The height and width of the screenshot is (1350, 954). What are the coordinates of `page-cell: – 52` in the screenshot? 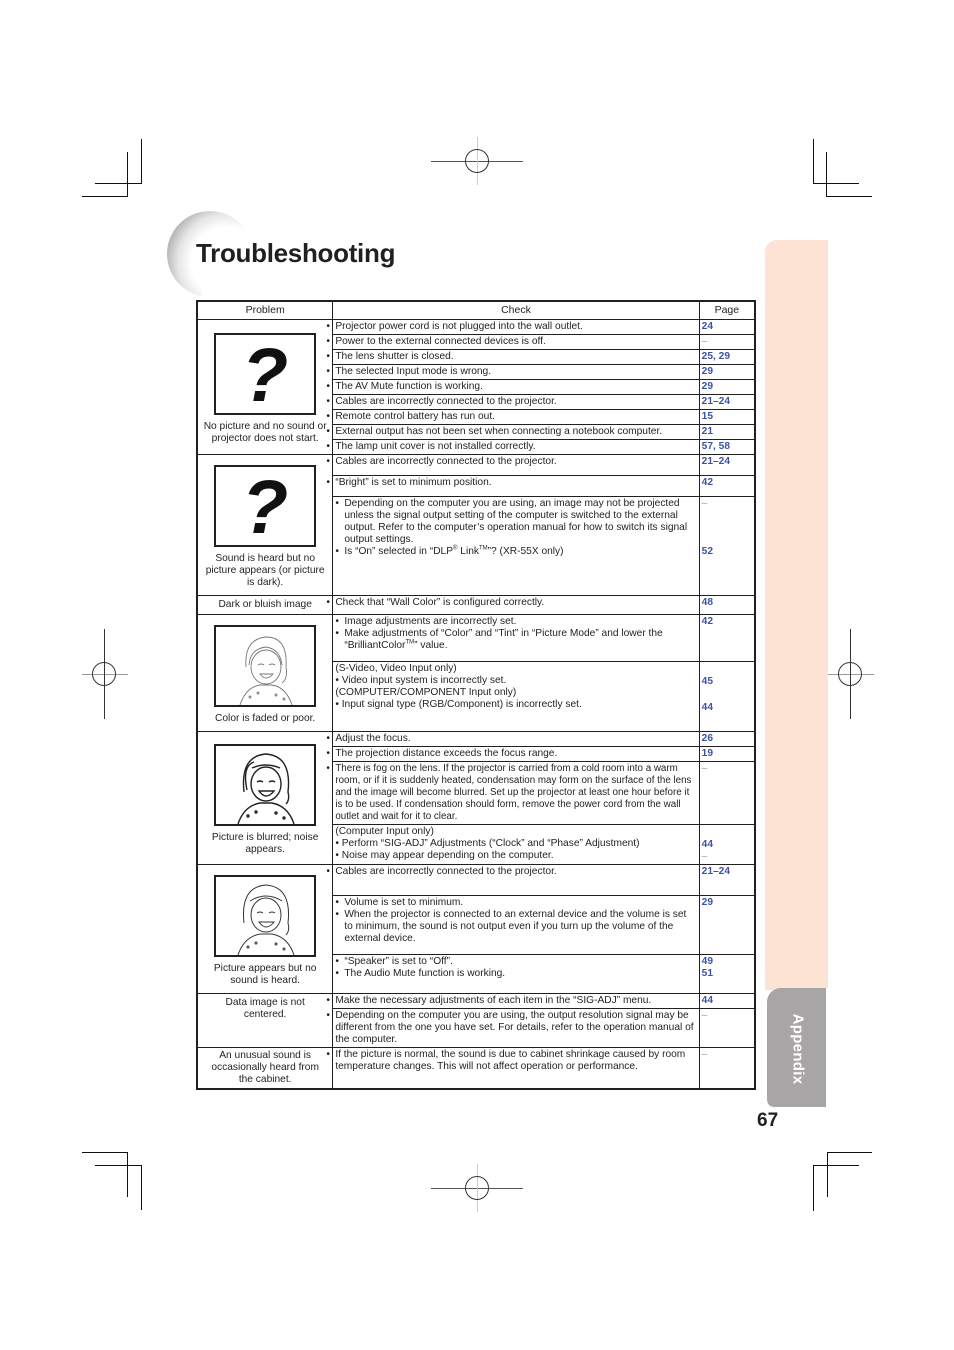 It's located at (727, 546).